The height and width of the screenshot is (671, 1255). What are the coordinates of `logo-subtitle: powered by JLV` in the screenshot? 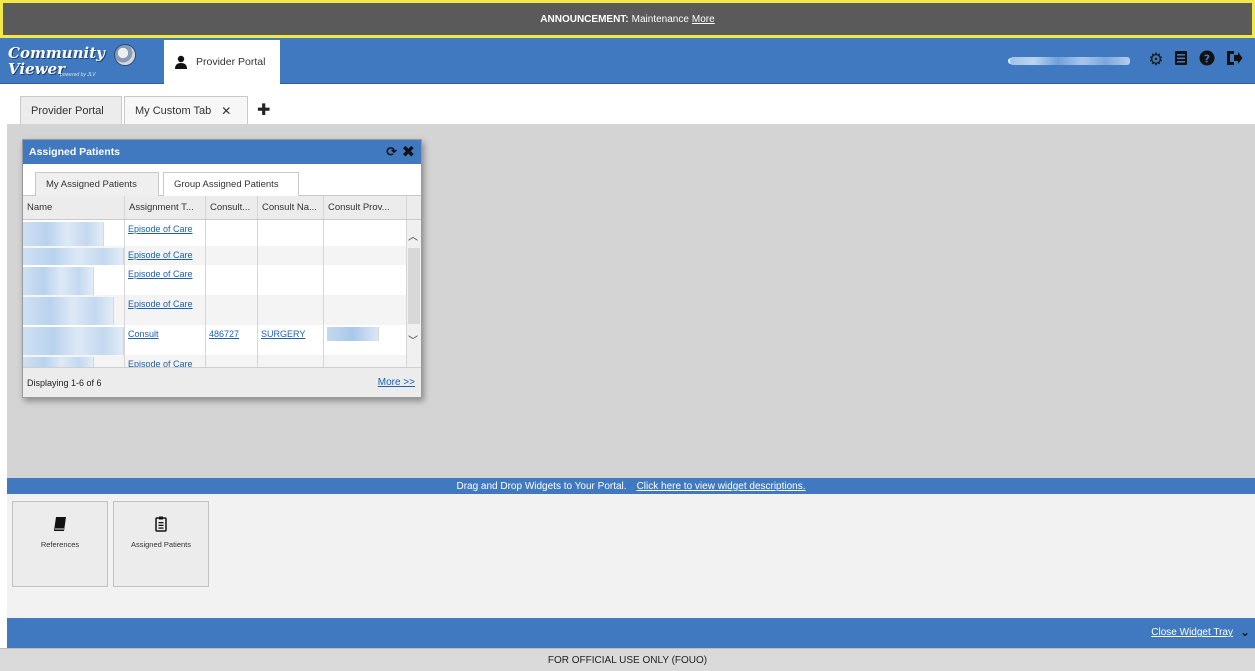 It's located at (78, 75).